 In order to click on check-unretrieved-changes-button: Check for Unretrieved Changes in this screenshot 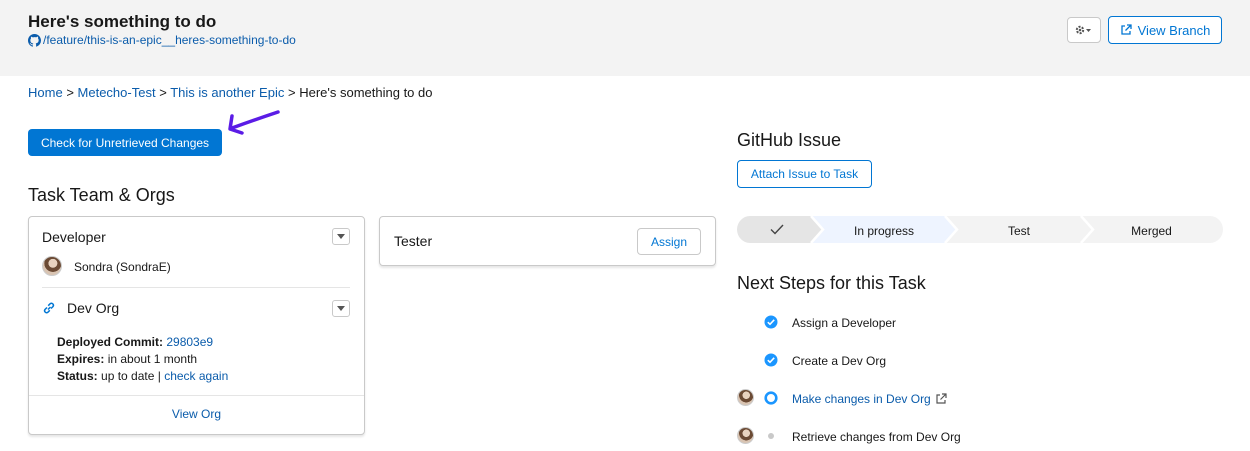, I will do `click(125, 142)`.